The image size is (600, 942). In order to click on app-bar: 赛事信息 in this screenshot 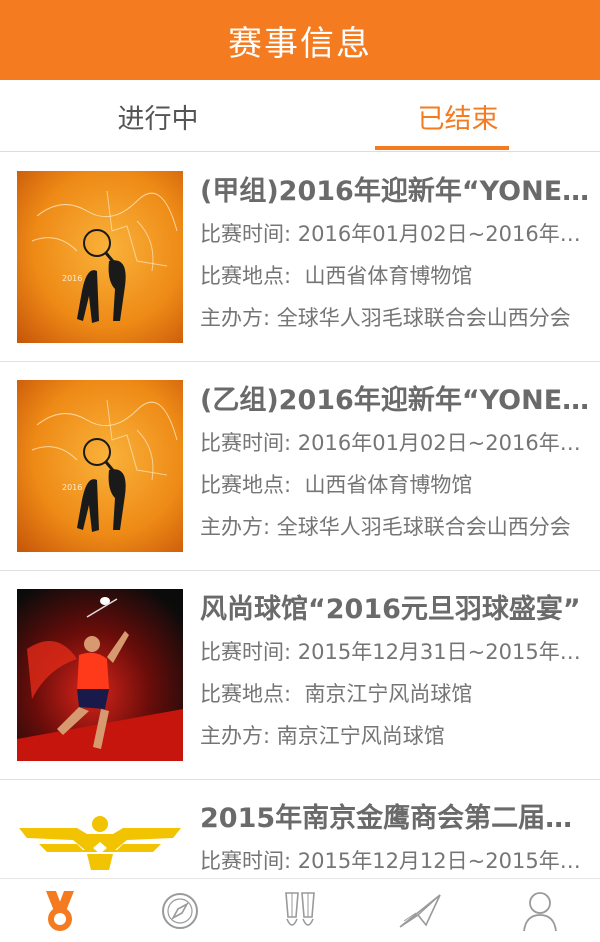, I will do `click(300, 40)`.